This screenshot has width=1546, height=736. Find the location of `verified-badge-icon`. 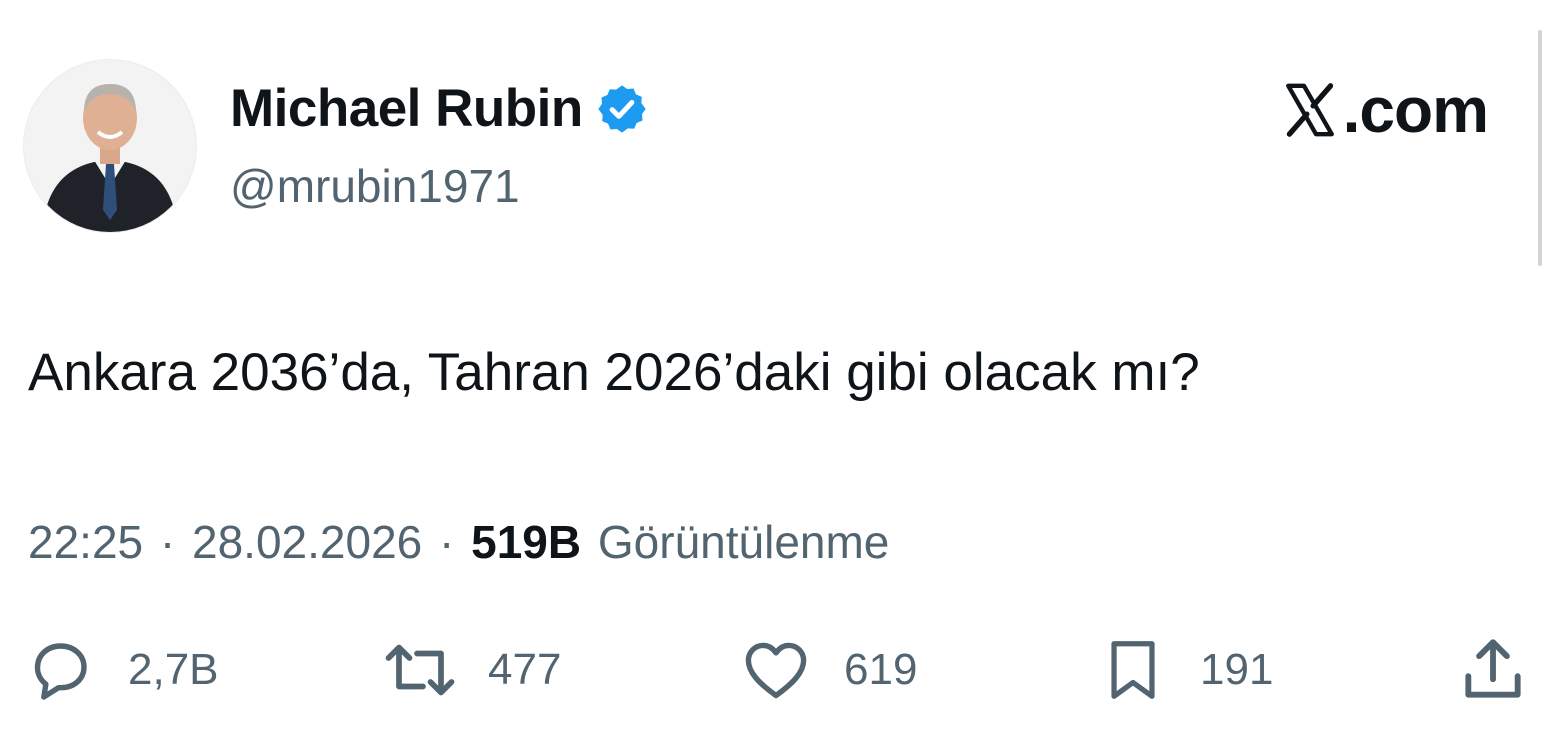

verified-badge-icon is located at coordinates (622, 109).